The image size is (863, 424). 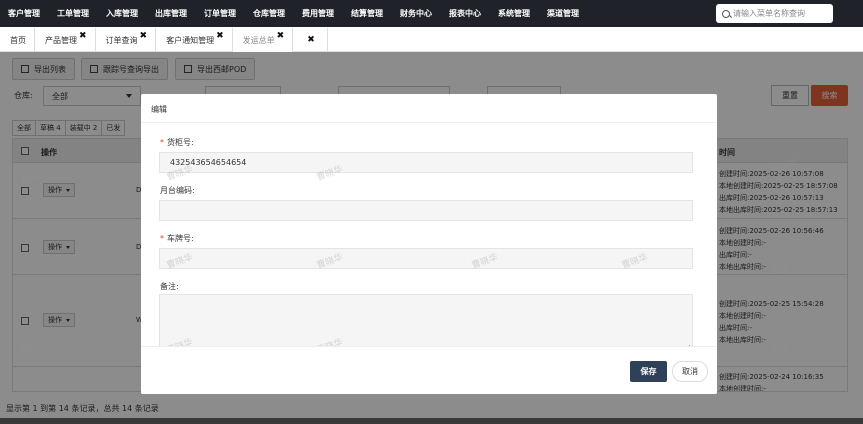 I want to click on divider, so click(x=429, y=122).